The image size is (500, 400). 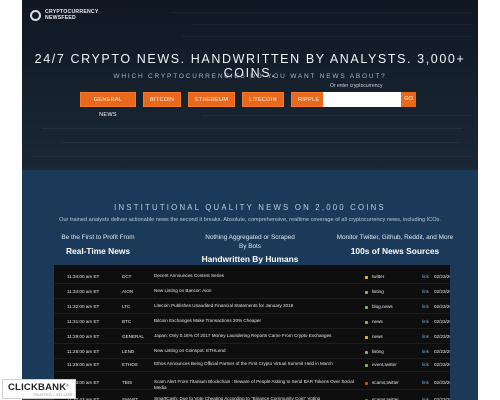 What do you see at coordinates (108, 105) in the screenshot?
I see `general-news-button: GENERAL NEWS` at bounding box center [108, 105].